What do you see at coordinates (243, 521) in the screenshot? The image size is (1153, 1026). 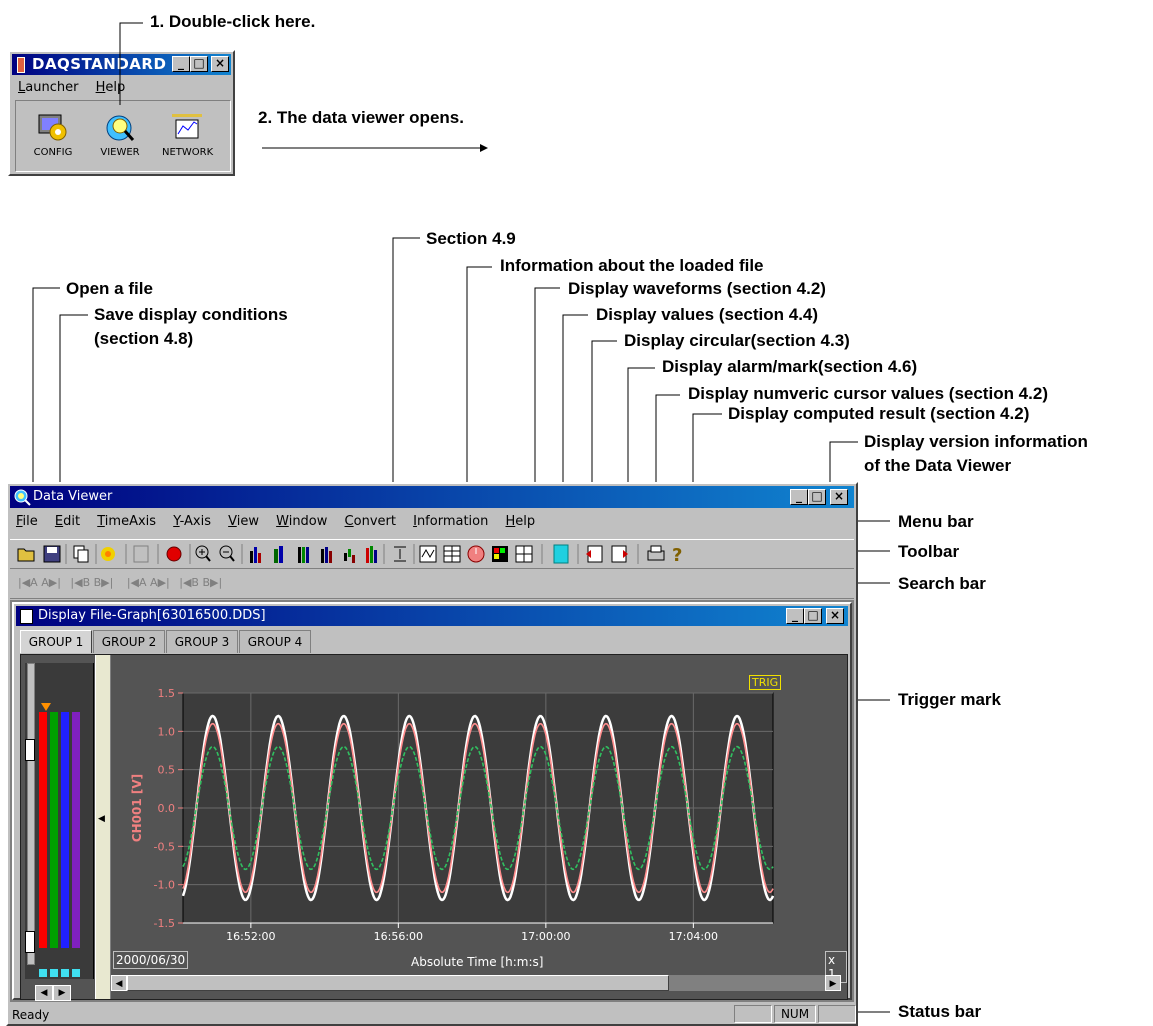 I see `menu-view: View` at bounding box center [243, 521].